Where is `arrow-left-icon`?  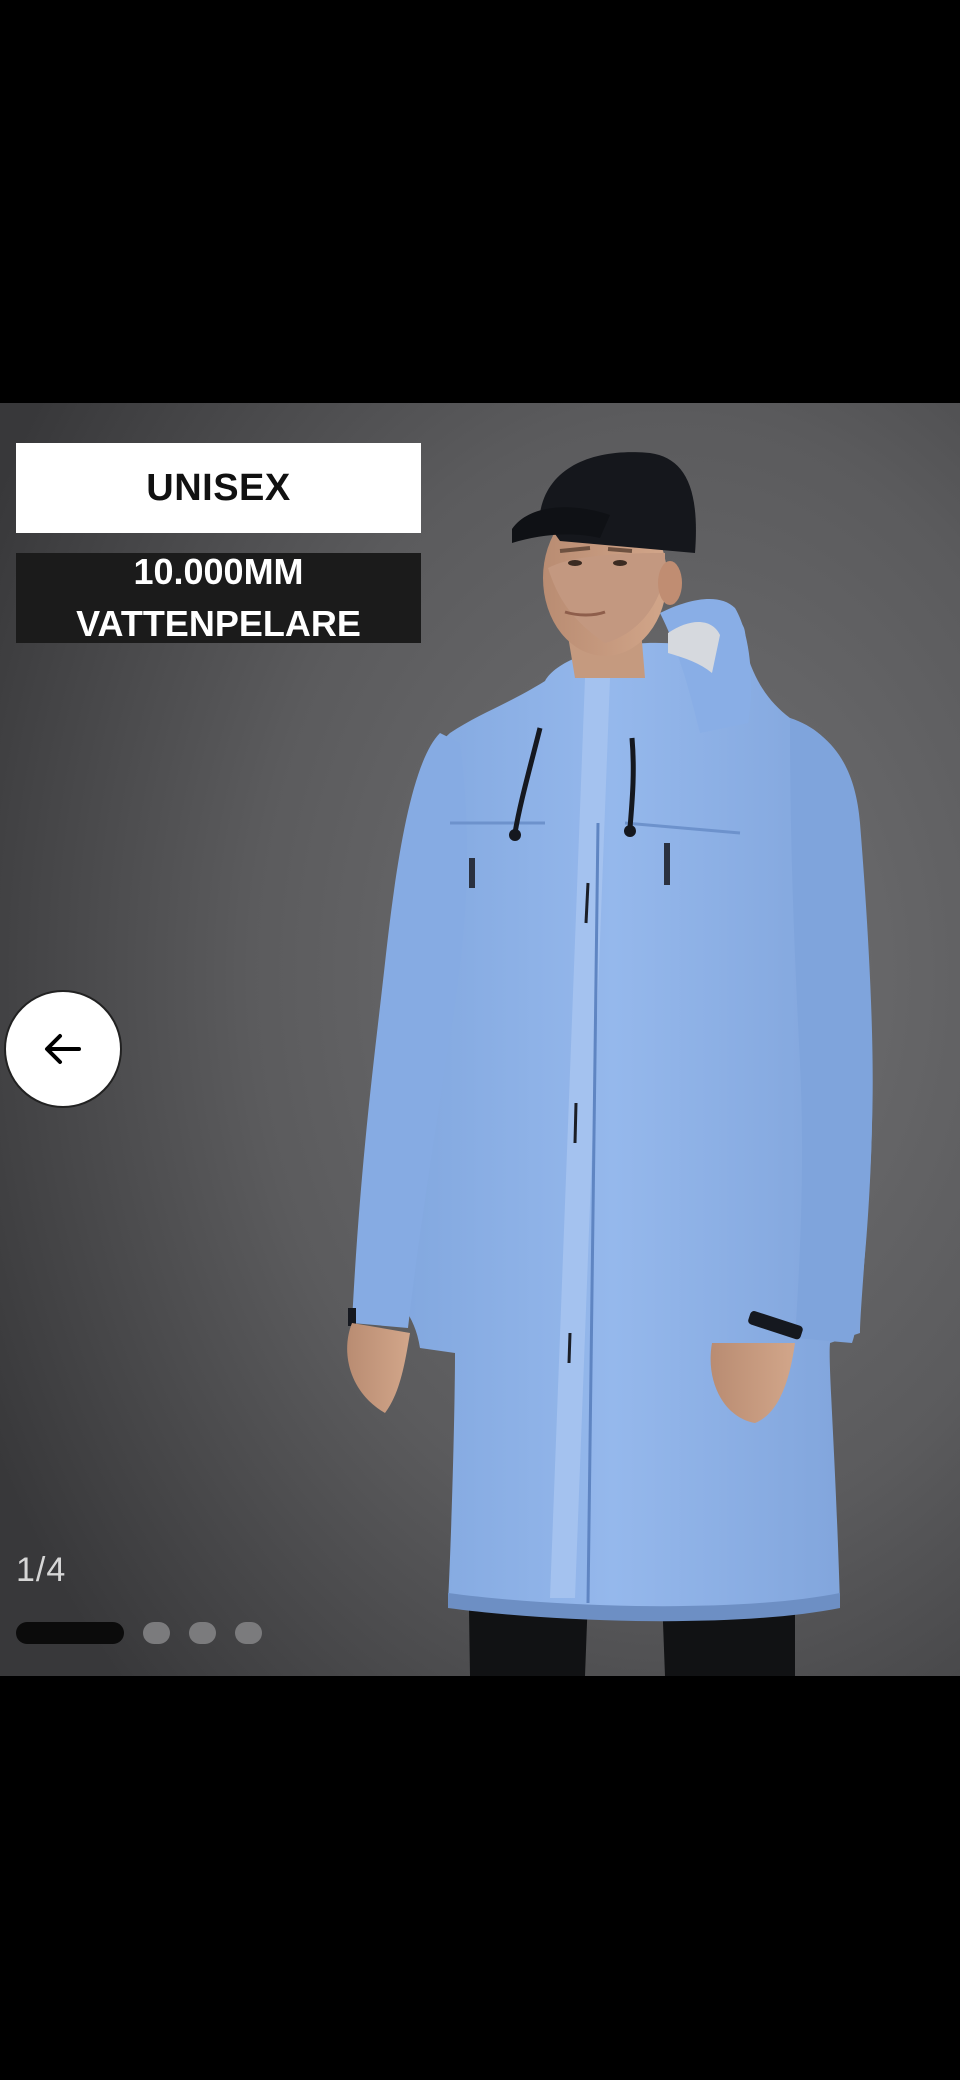
arrow-left-icon is located at coordinates (63, 1049).